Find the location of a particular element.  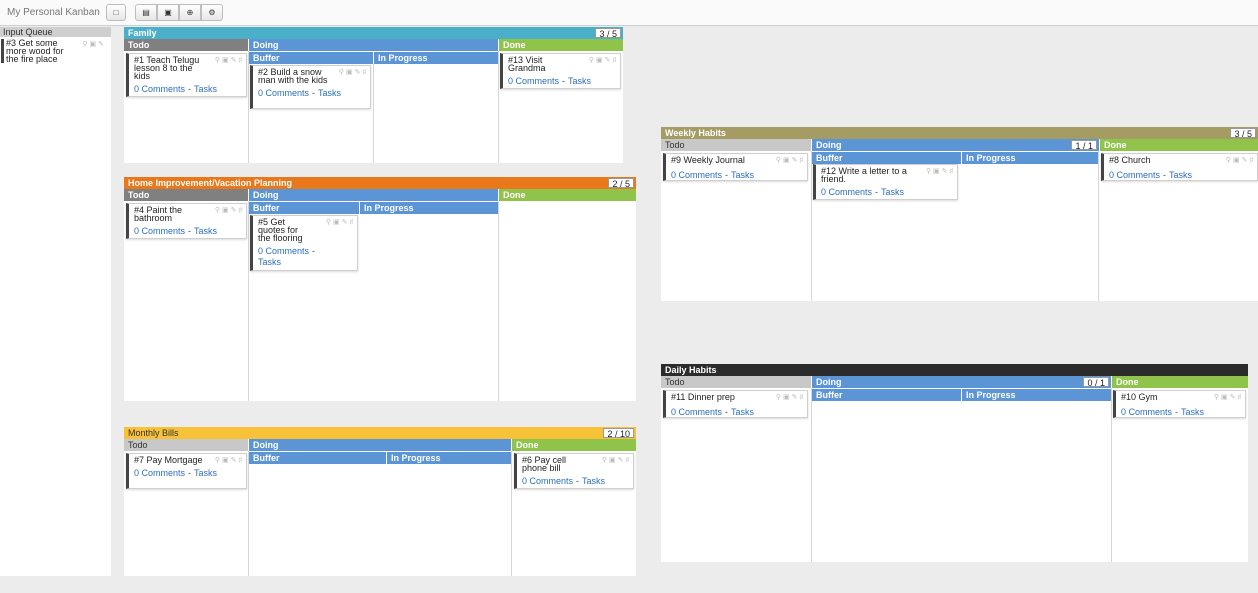

wip-count: 2 / 5 is located at coordinates (621, 183).